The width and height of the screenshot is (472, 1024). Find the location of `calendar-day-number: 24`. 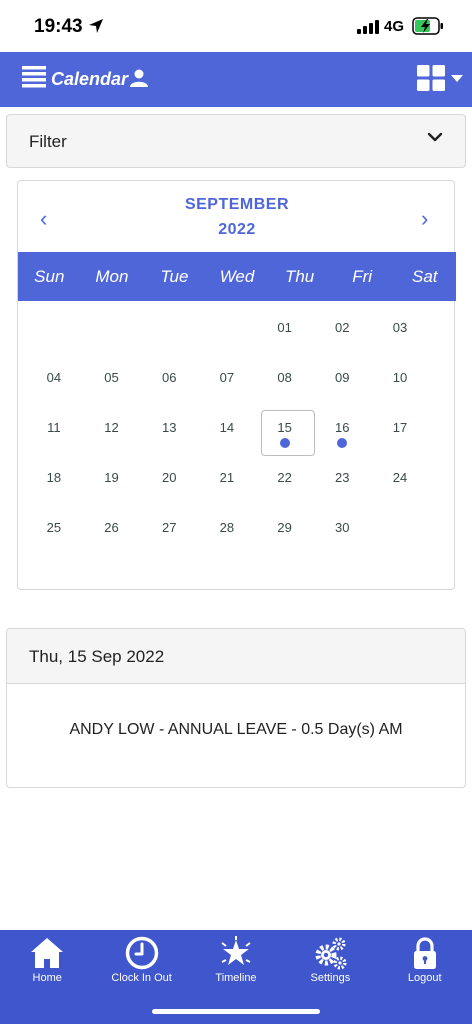

calendar-day-number: 24 is located at coordinates (400, 477).